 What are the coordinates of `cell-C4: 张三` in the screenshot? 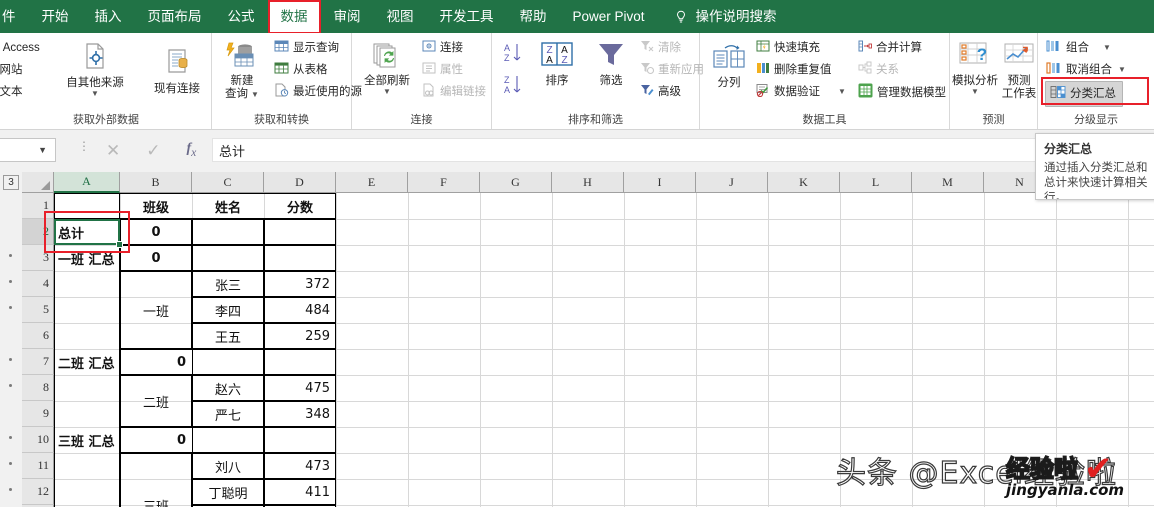 It's located at (228, 284).